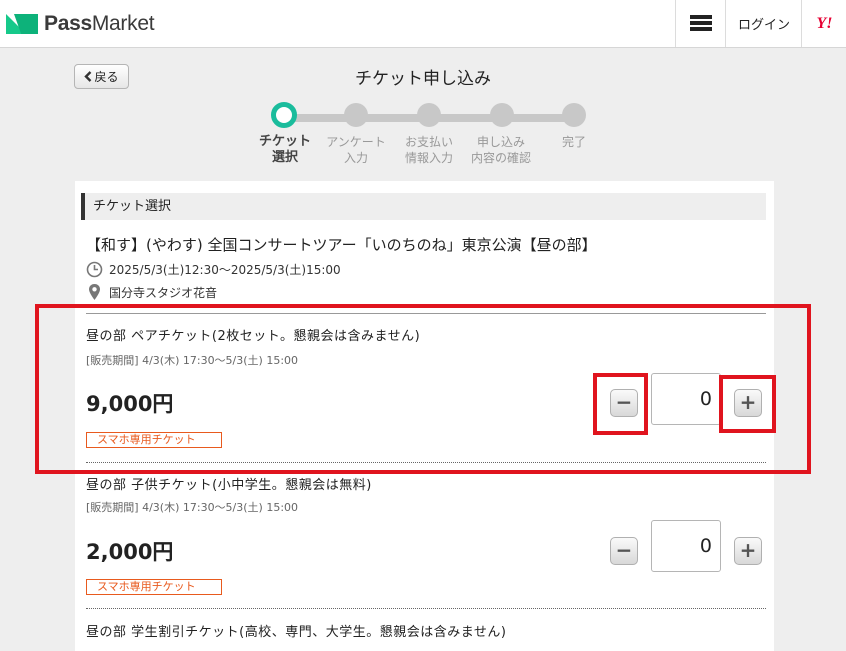 The image size is (846, 651). What do you see at coordinates (284, 115) in the screenshot?
I see `step-1-dot` at bounding box center [284, 115].